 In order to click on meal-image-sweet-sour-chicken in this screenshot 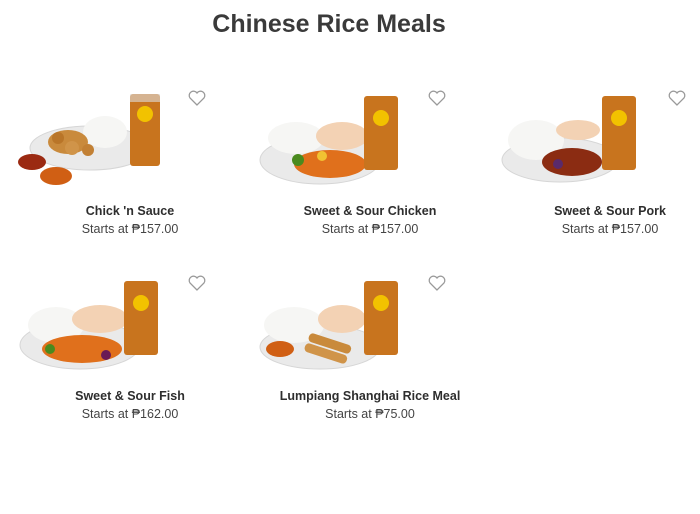, I will do `click(370, 140)`.